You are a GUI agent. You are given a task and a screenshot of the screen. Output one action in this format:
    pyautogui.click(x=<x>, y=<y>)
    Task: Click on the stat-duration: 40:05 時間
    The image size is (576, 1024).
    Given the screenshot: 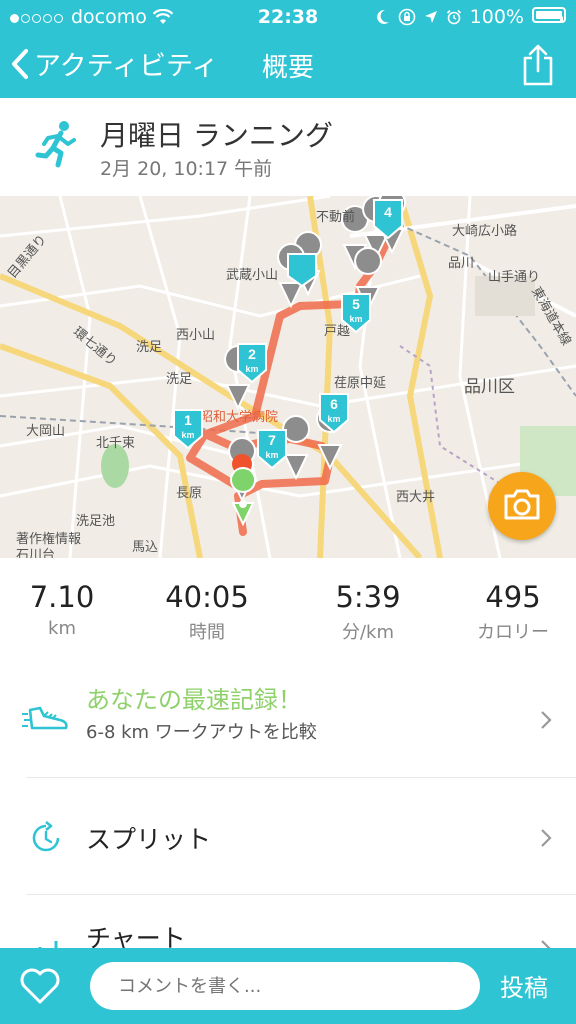 What is the action you would take?
    pyautogui.click(x=207, y=612)
    